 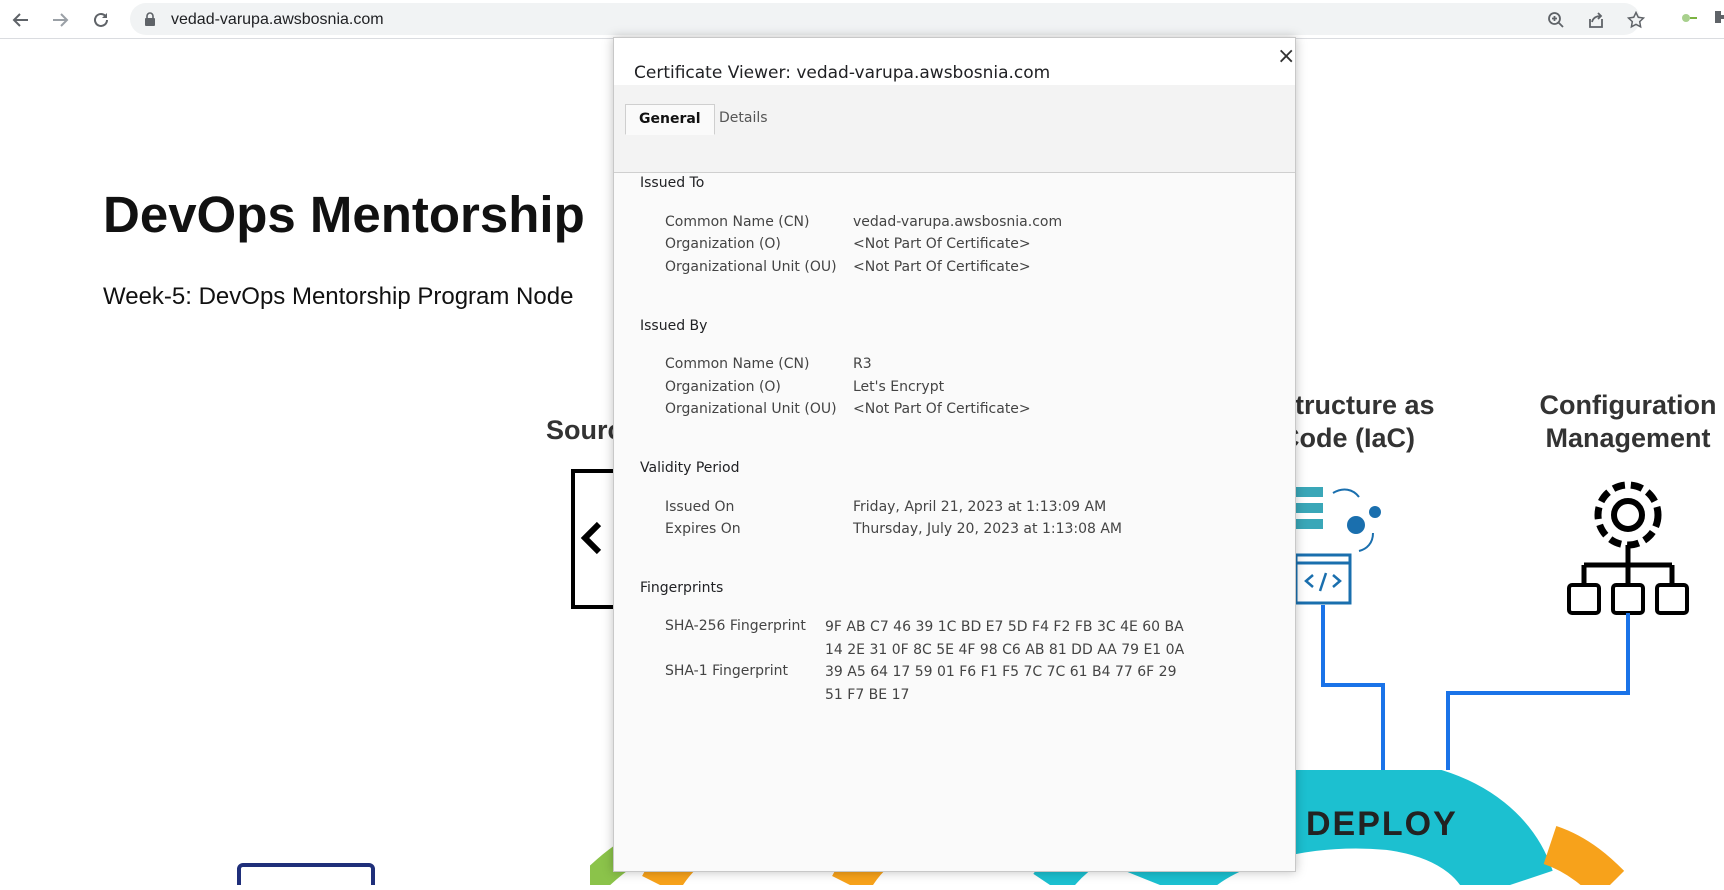 I want to click on issued-to-heading: Issued To, so click(x=672, y=183).